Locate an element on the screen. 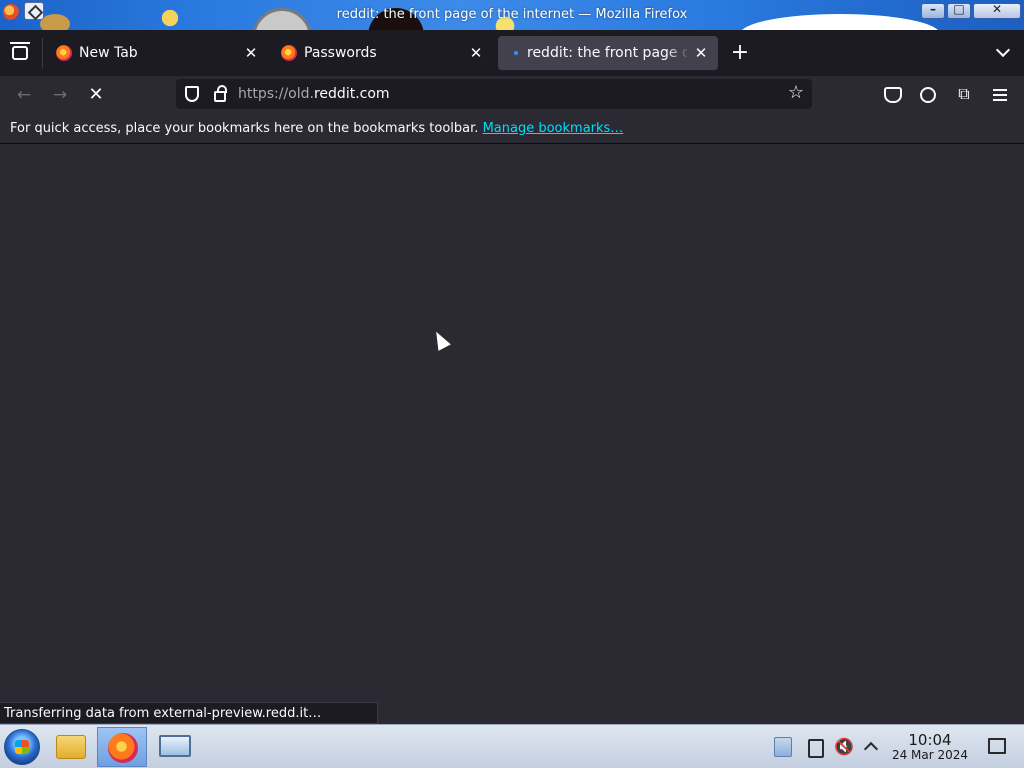 Image resolution: width=1024 pixels, height=768 pixels. tab-reddit: reddit: the front page of the internet ✕ is located at coordinates (608, 53).